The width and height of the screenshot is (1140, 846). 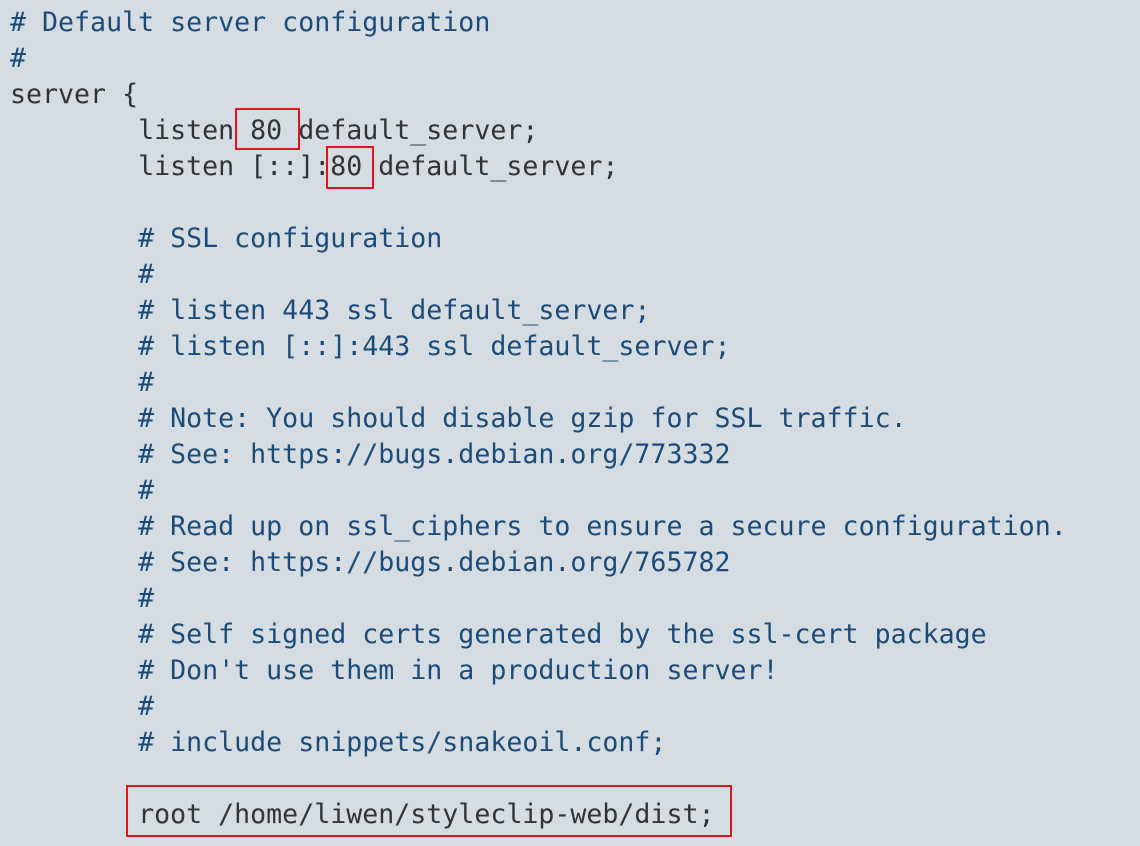 What do you see at coordinates (82, 490) in the screenshot?
I see `code-line-14: #` at bounding box center [82, 490].